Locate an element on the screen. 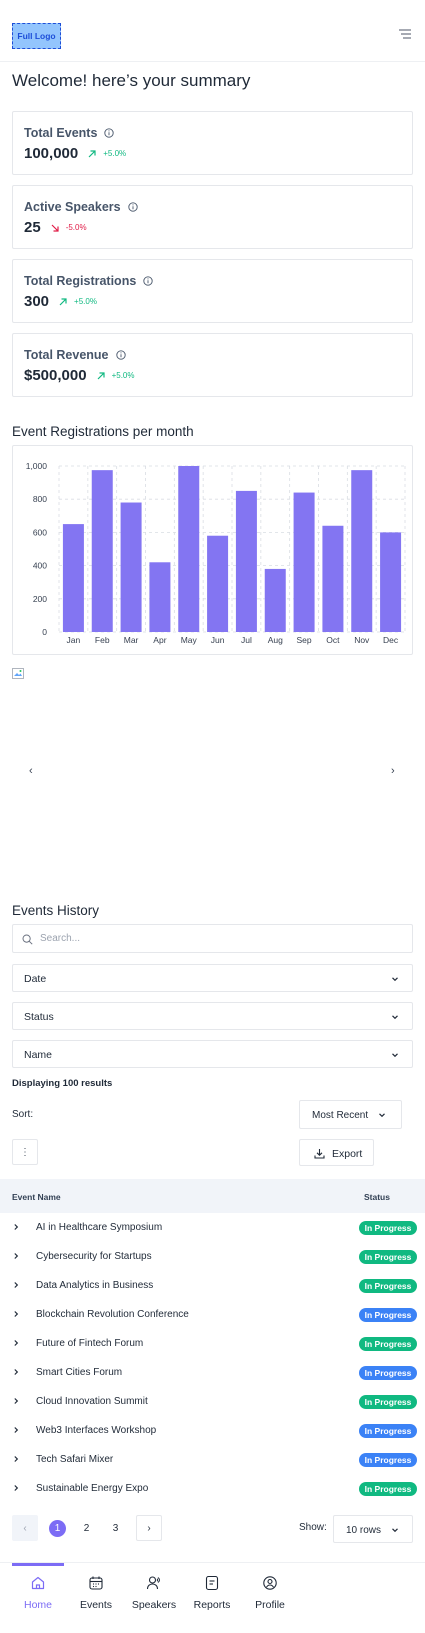 This screenshot has width=425, height=1633. bar-dec is located at coordinates (391, 582).